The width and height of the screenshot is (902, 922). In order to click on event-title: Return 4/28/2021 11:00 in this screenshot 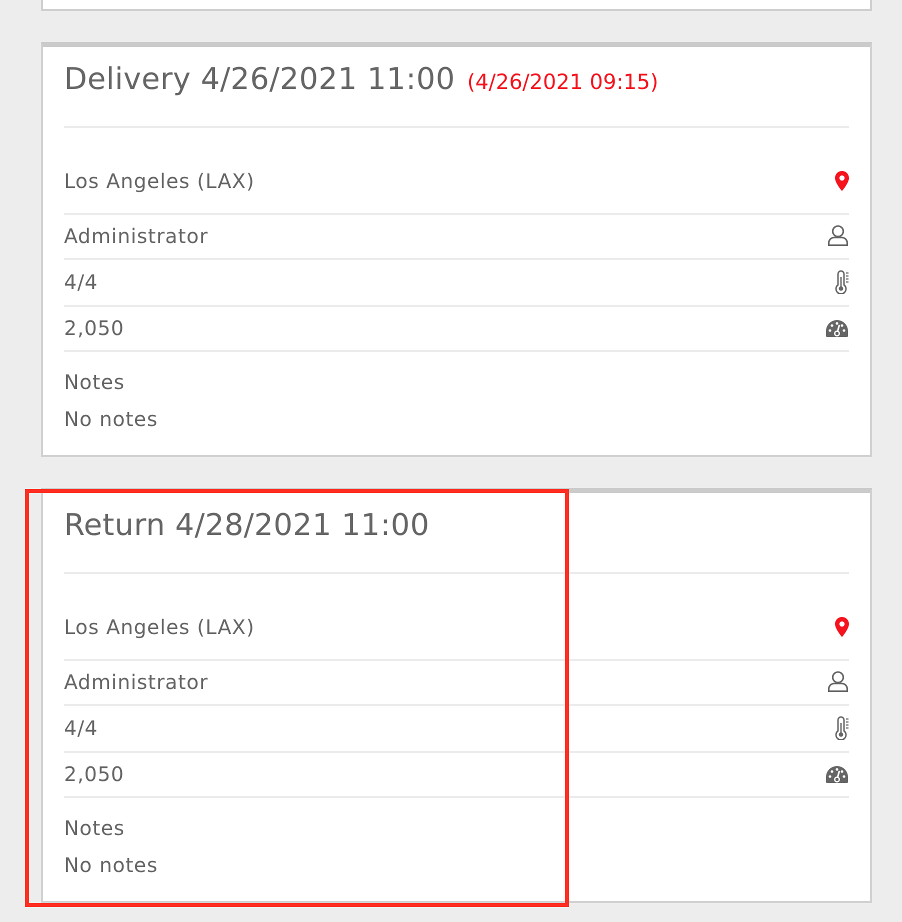, I will do `click(247, 526)`.